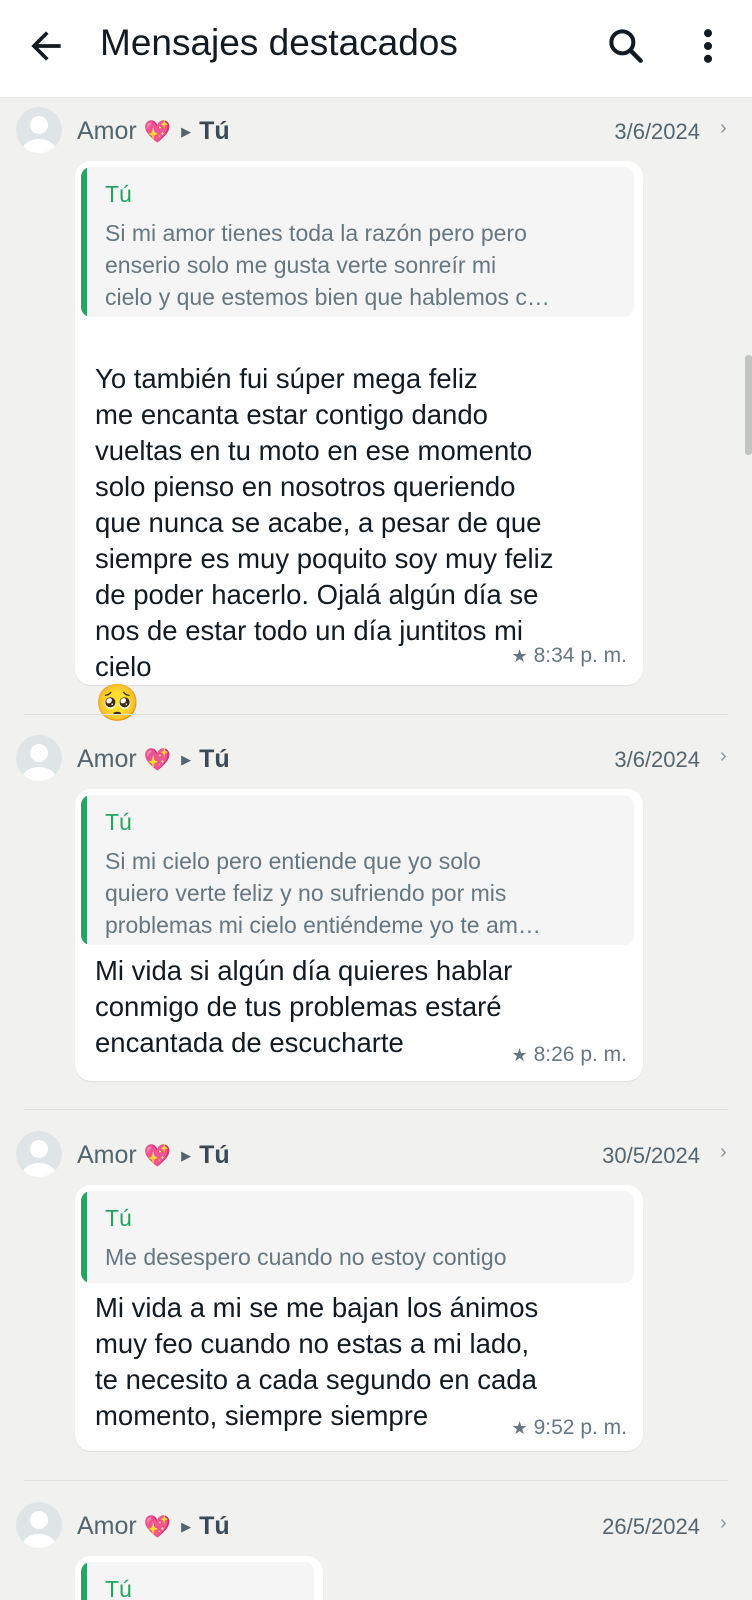 Image resolution: width=752 pixels, height=1600 pixels. I want to click on app-bar: Mensajes destacados, so click(376, 49).